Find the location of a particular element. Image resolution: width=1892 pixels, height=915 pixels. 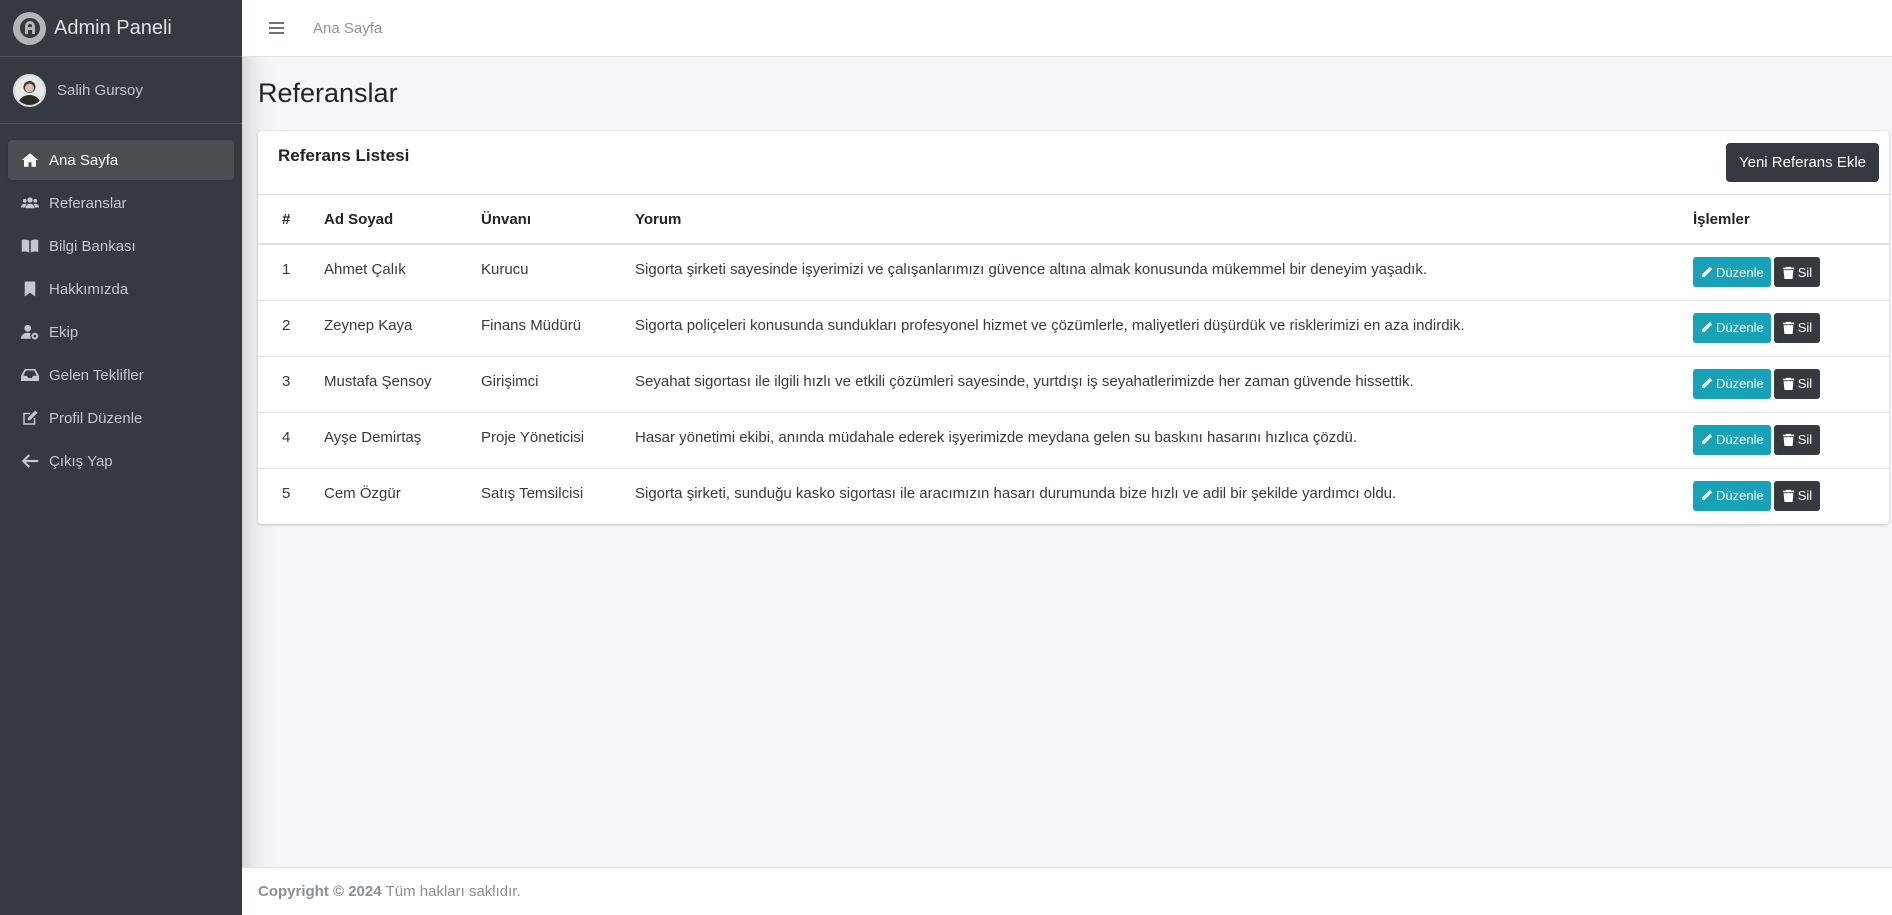

user-name: Salih Gursoy is located at coordinates (100, 90).